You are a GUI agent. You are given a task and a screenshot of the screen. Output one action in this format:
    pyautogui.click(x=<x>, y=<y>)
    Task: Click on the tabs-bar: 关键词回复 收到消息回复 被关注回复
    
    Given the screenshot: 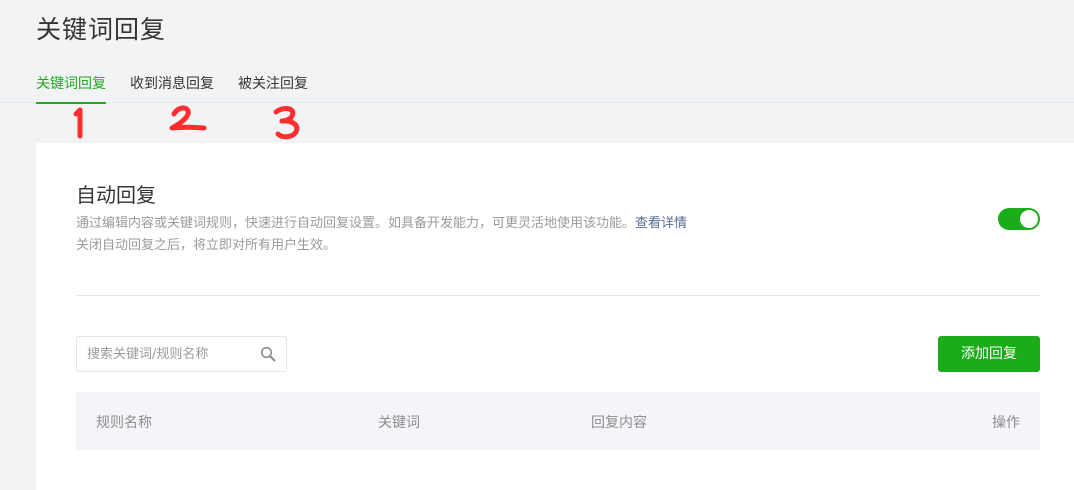 What is the action you would take?
    pyautogui.click(x=537, y=84)
    